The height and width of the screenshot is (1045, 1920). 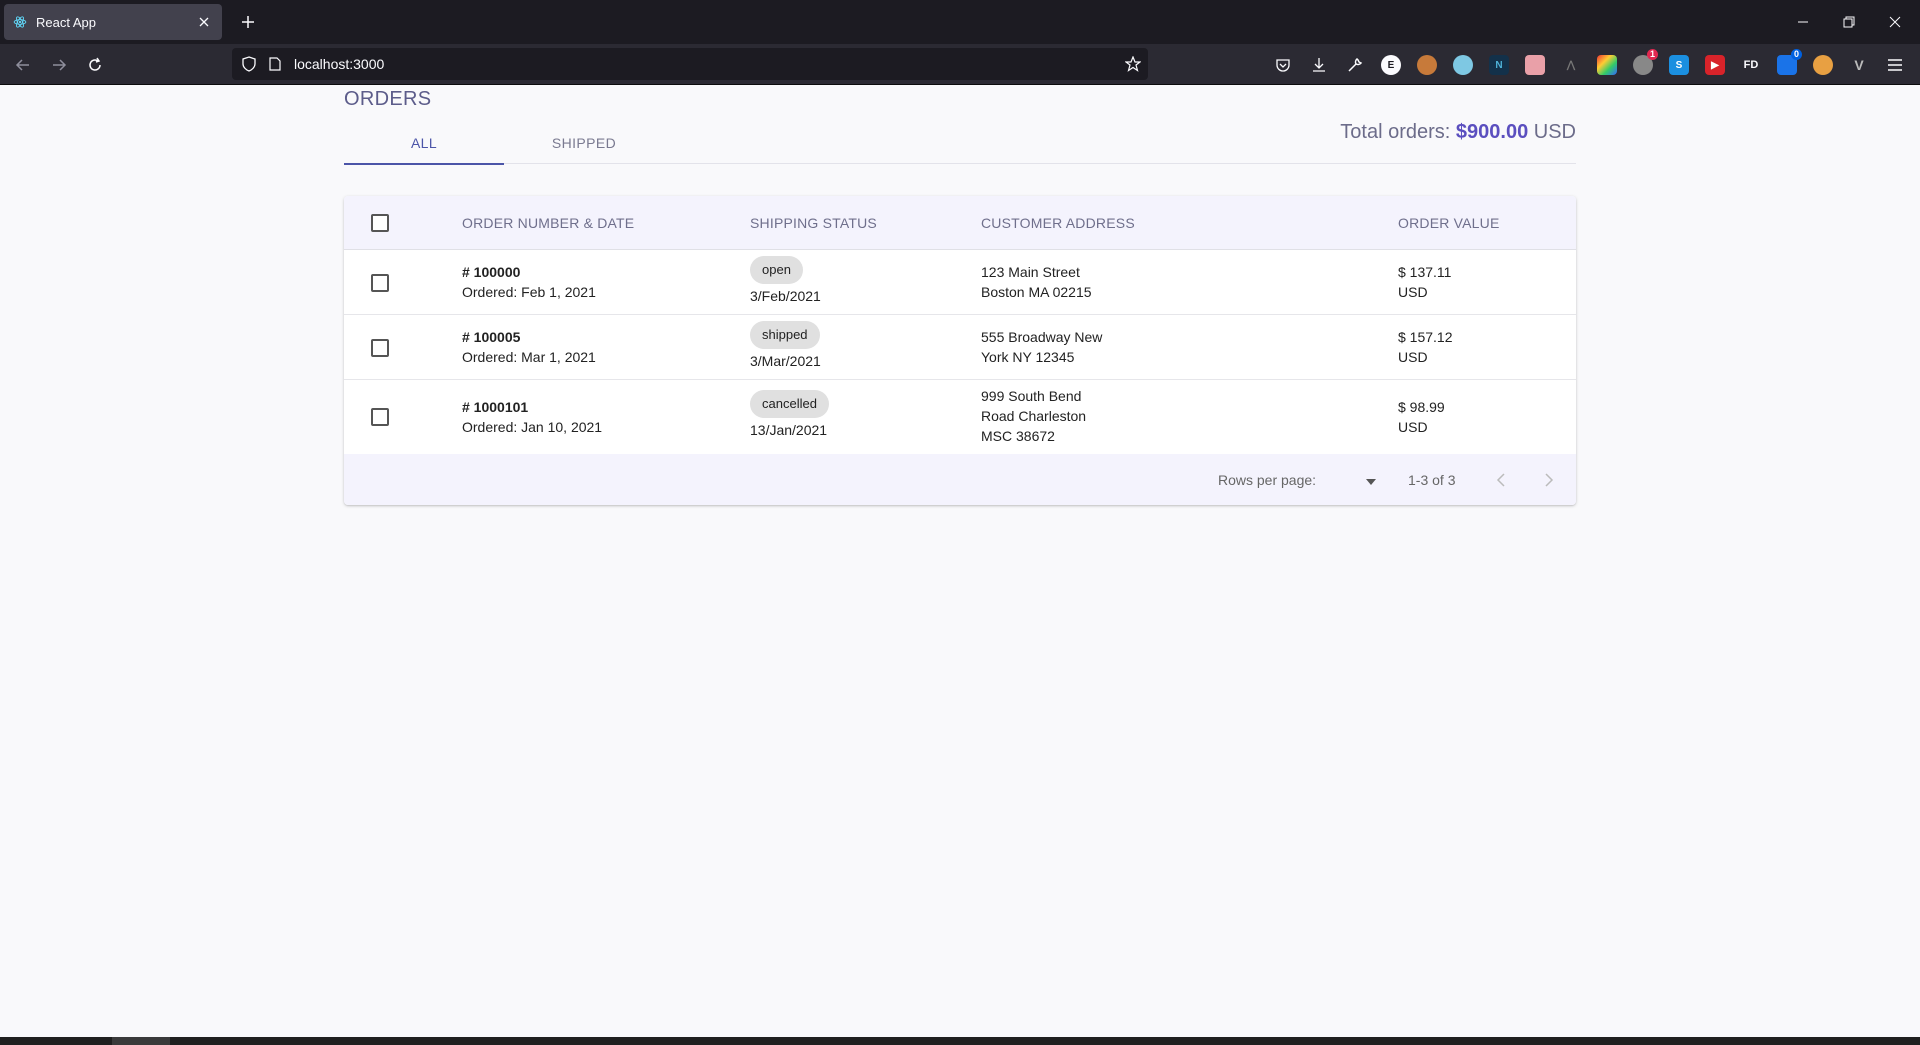 What do you see at coordinates (380, 223) in the screenshot?
I see `select-all-checkbox` at bounding box center [380, 223].